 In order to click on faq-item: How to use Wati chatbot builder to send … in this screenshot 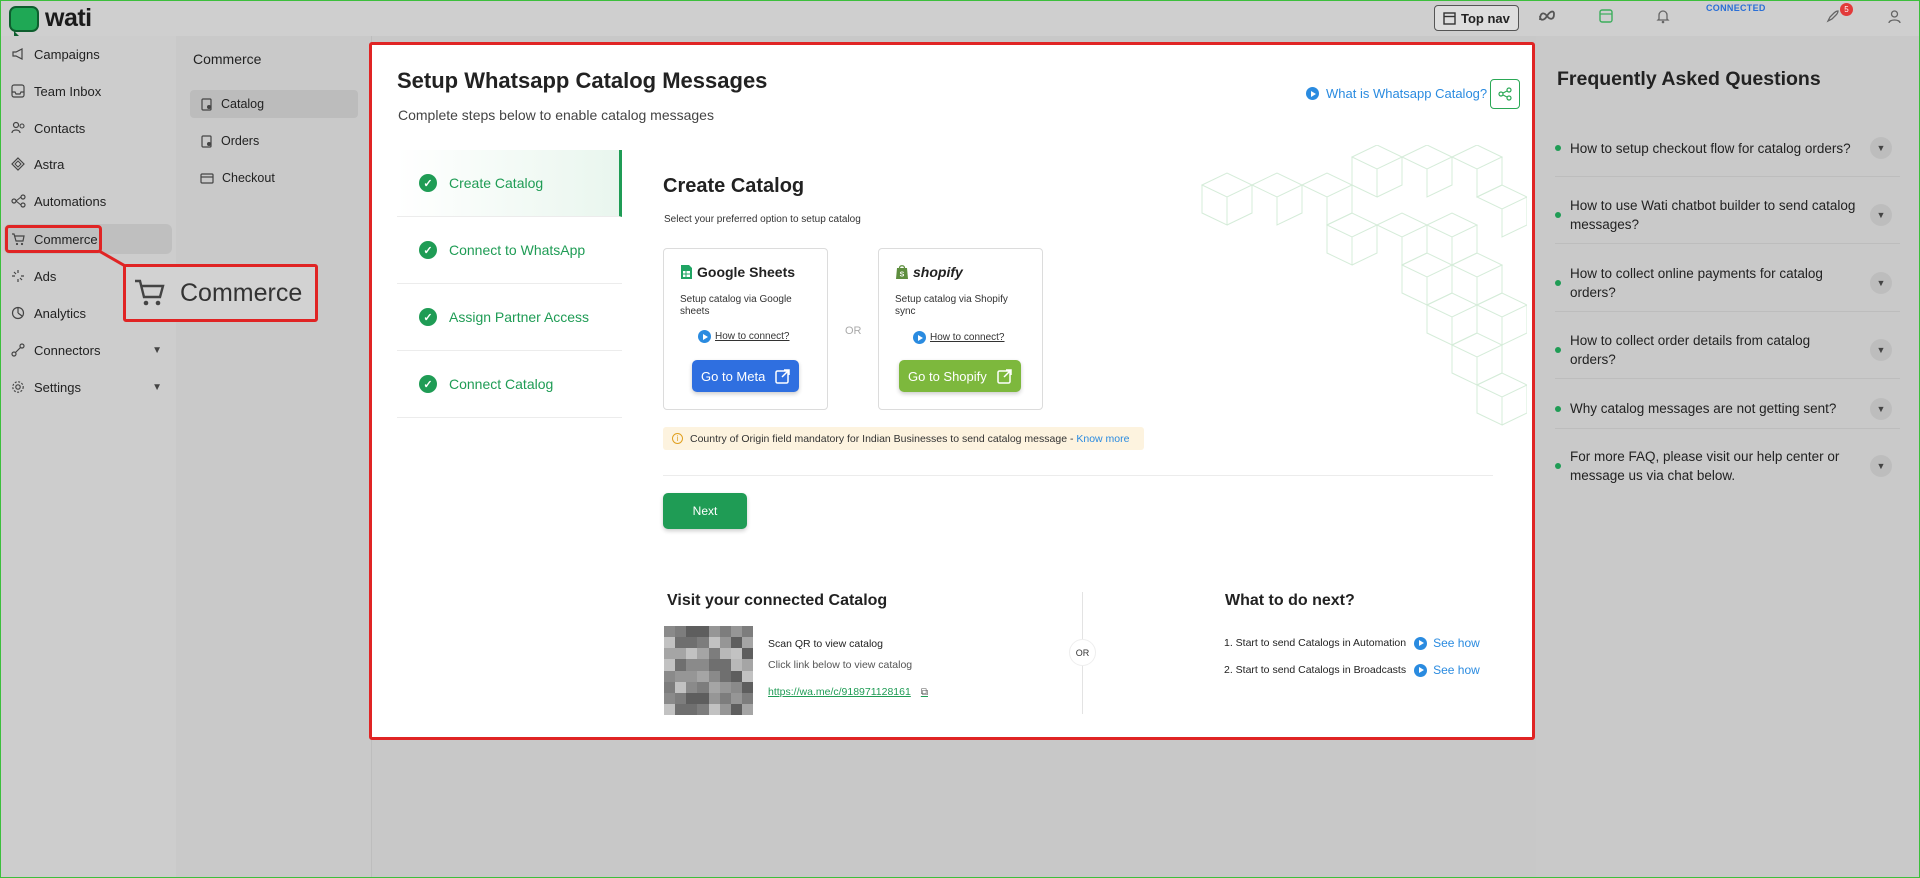, I will do `click(1727, 215)`.